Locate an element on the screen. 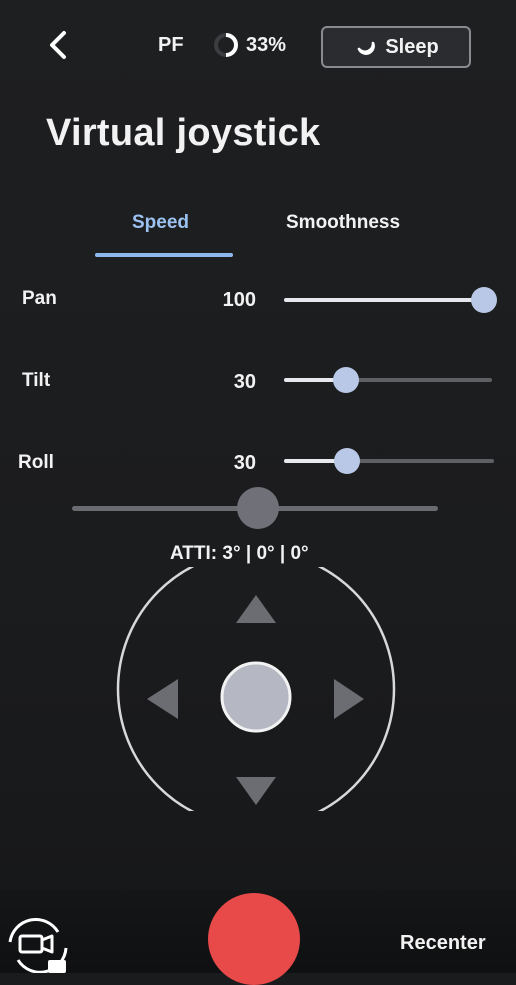  triangle-right-icon is located at coordinates (349, 699).